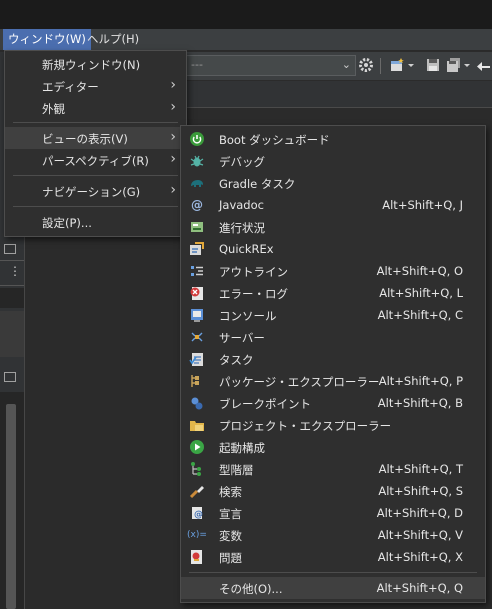 The width and height of the screenshot is (492, 609). Describe the element at coordinates (197, 513) in the screenshot. I see `declaration-icon: @` at that location.